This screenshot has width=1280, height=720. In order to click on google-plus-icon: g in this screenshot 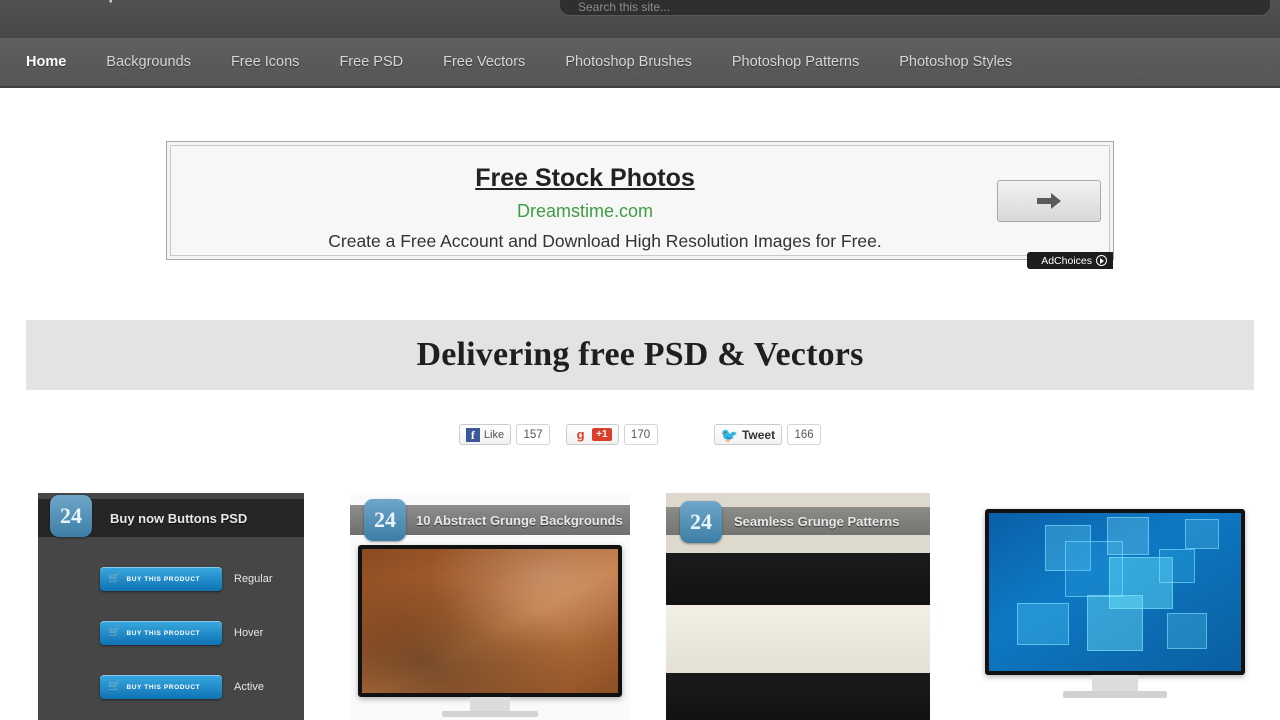, I will do `click(580, 434)`.